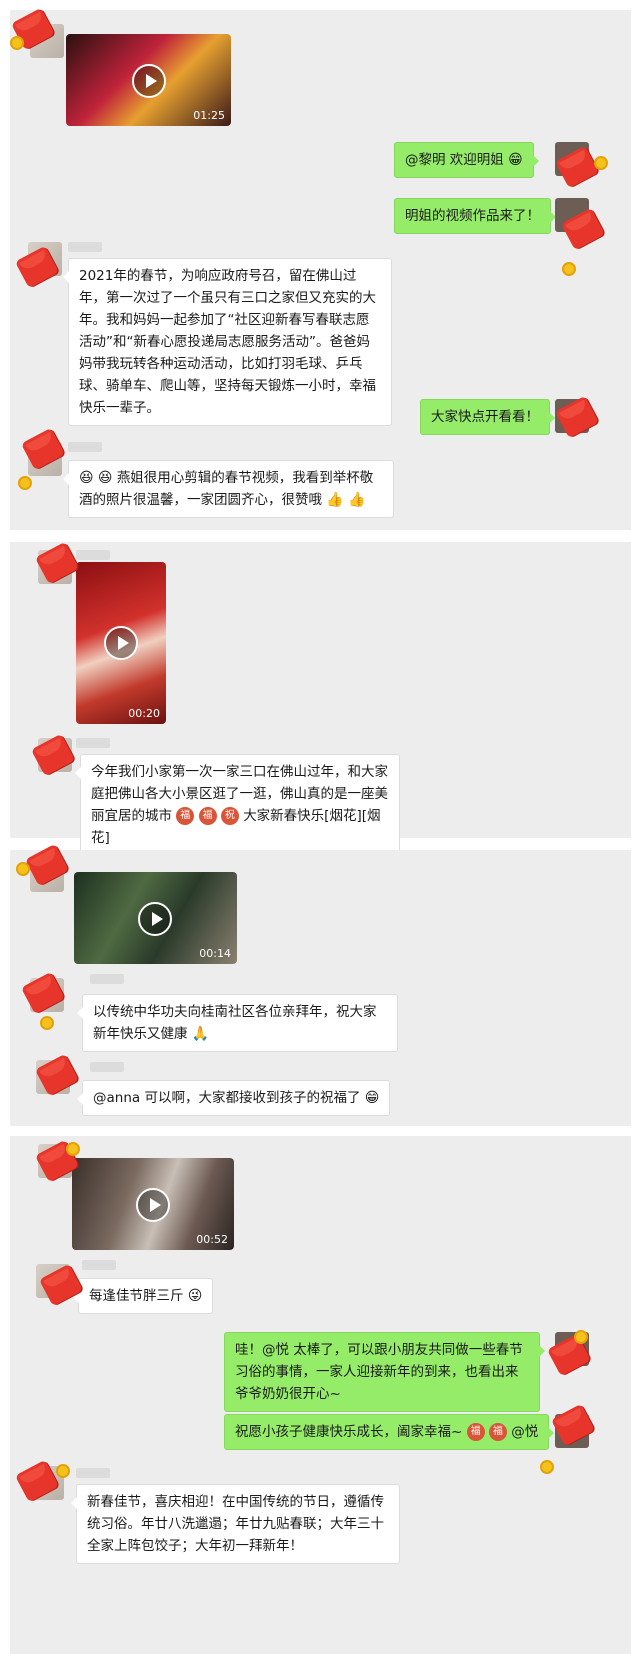 The image size is (641, 1654). I want to click on video-message: 00:20, so click(121, 643).